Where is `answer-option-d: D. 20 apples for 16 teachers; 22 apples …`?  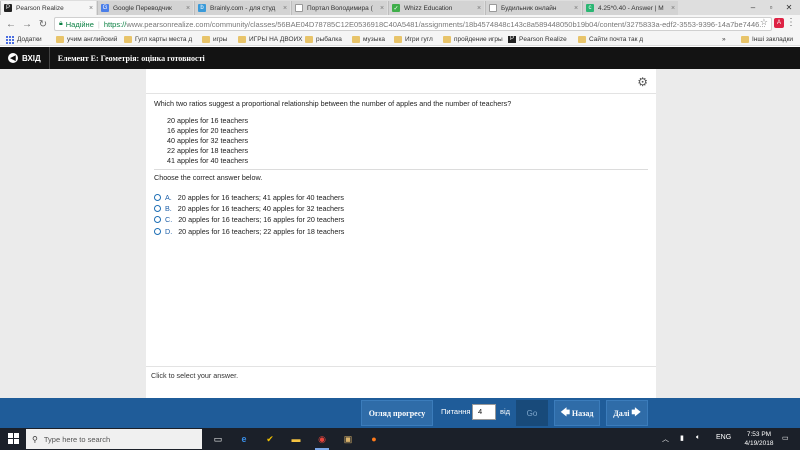
answer-option-d: D. 20 apples for 16 teachers; 22 apples … is located at coordinates (249, 231).